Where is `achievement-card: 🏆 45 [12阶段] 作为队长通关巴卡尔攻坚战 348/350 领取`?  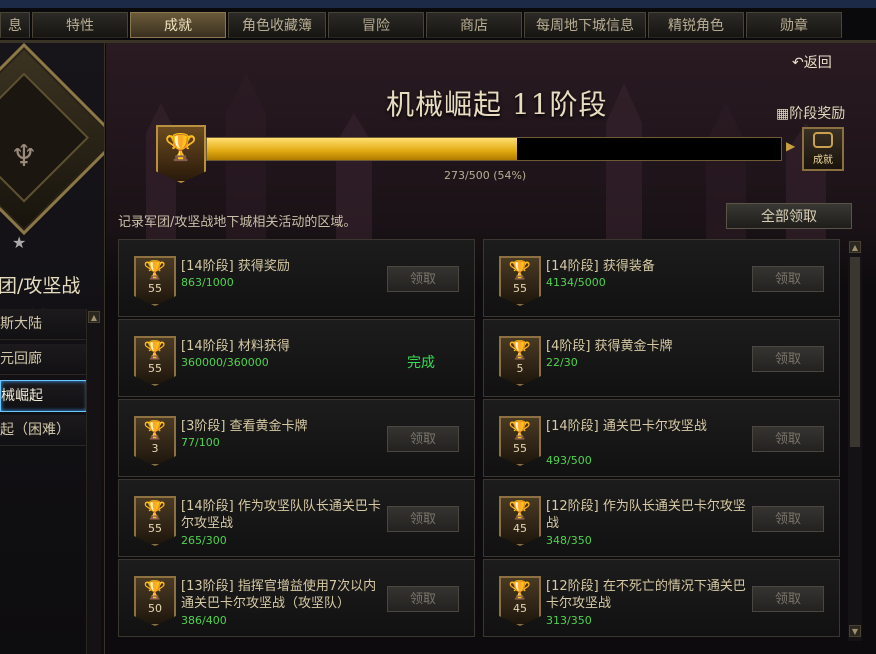
achievement-card: 🏆 45 [12阶段] 作为队长通关巴卡尔攻坚战 348/350 领取 is located at coordinates (661, 518).